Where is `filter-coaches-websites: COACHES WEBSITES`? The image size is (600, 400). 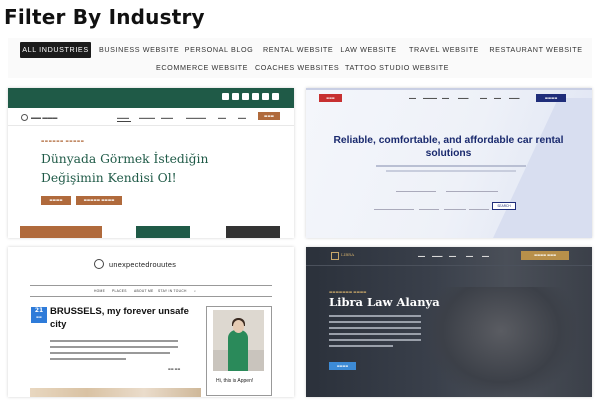
filter-coaches-websites: COACHES WEBSITES is located at coordinates (297, 68).